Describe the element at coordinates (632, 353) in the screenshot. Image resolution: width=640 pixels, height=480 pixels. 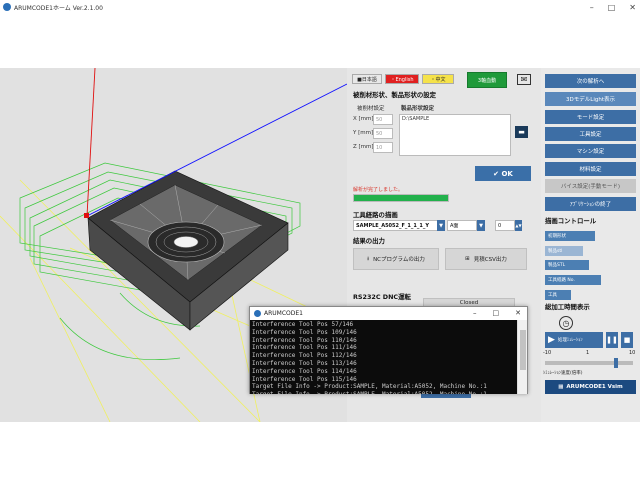
I see `slider-max-label: 10` at that location.